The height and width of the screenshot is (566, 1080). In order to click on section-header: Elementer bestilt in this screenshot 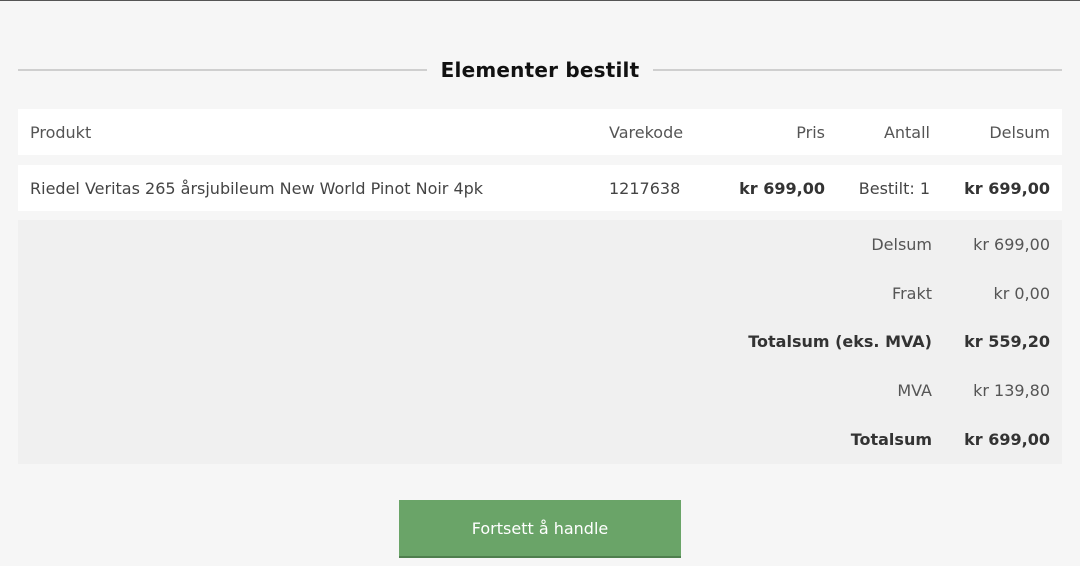, I will do `click(540, 70)`.